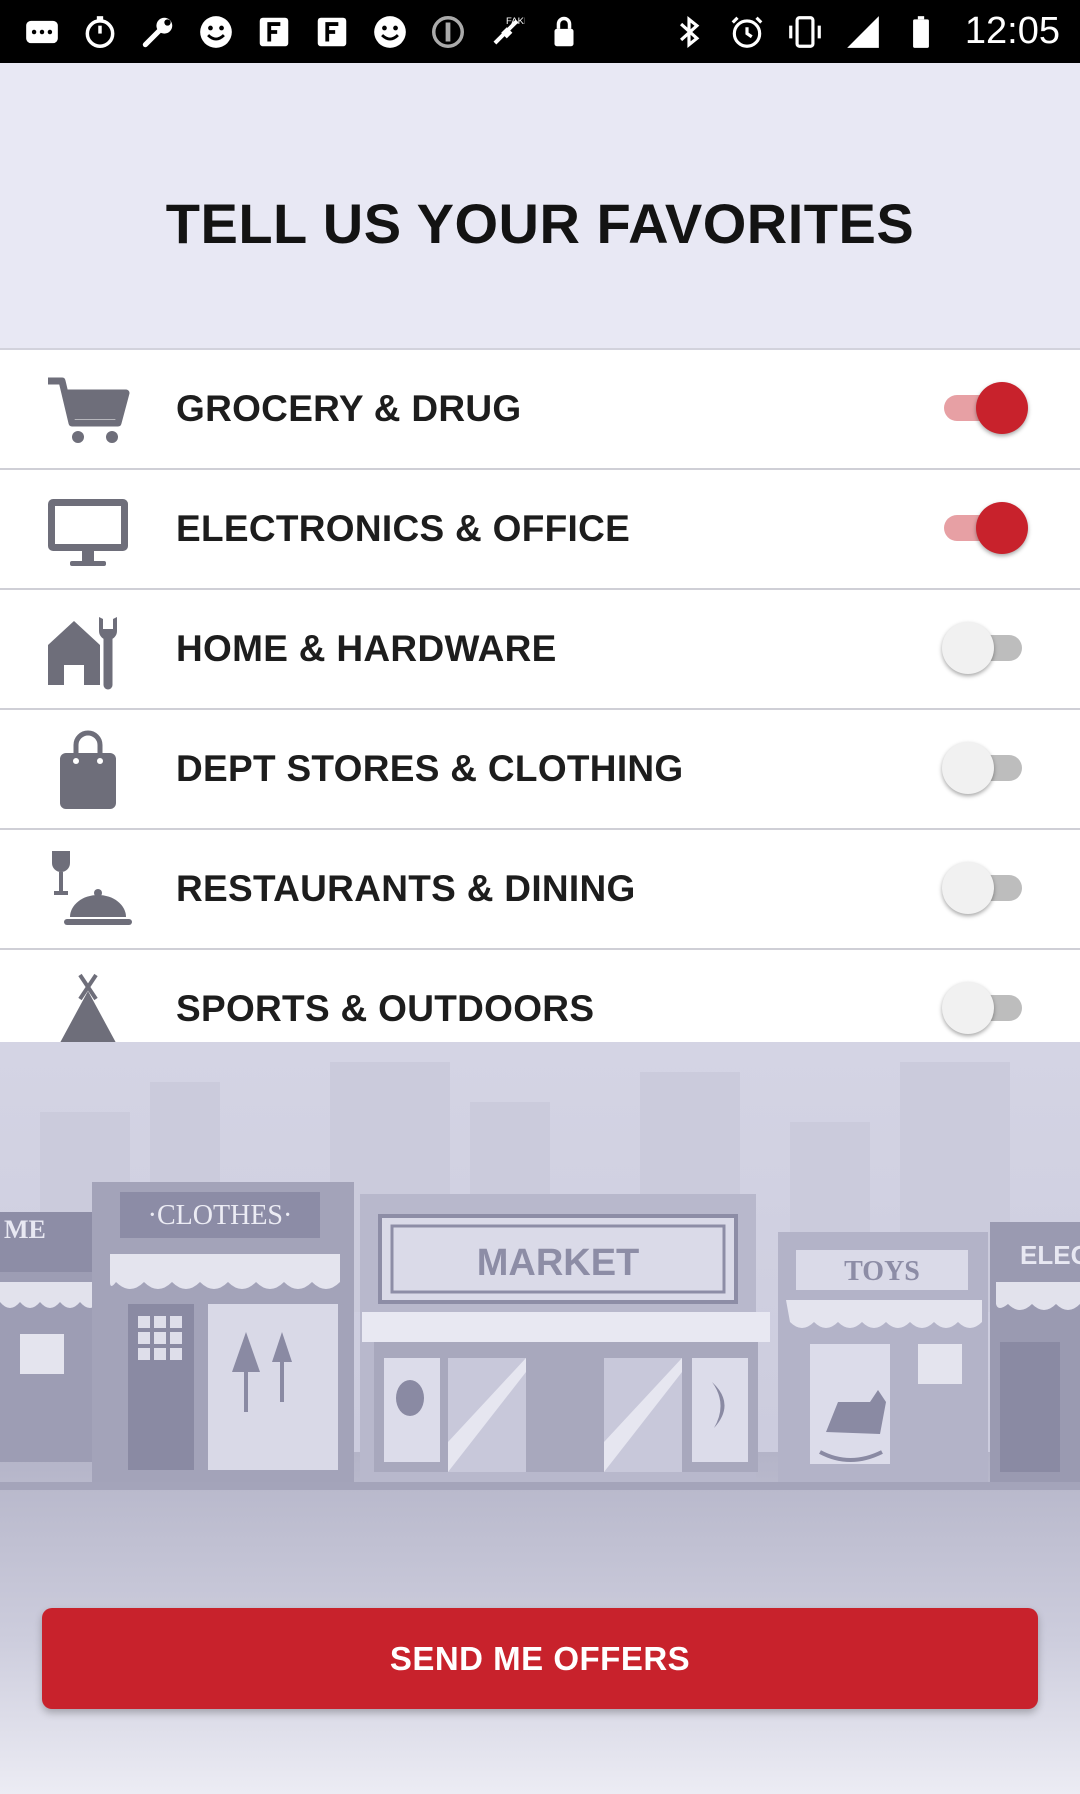 The height and width of the screenshot is (1794, 1080). What do you see at coordinates (540, 1658) in the screenshot?
I see `send-me-offers-button: SEND ME OFFERS` at bounding box center [540, 1658].